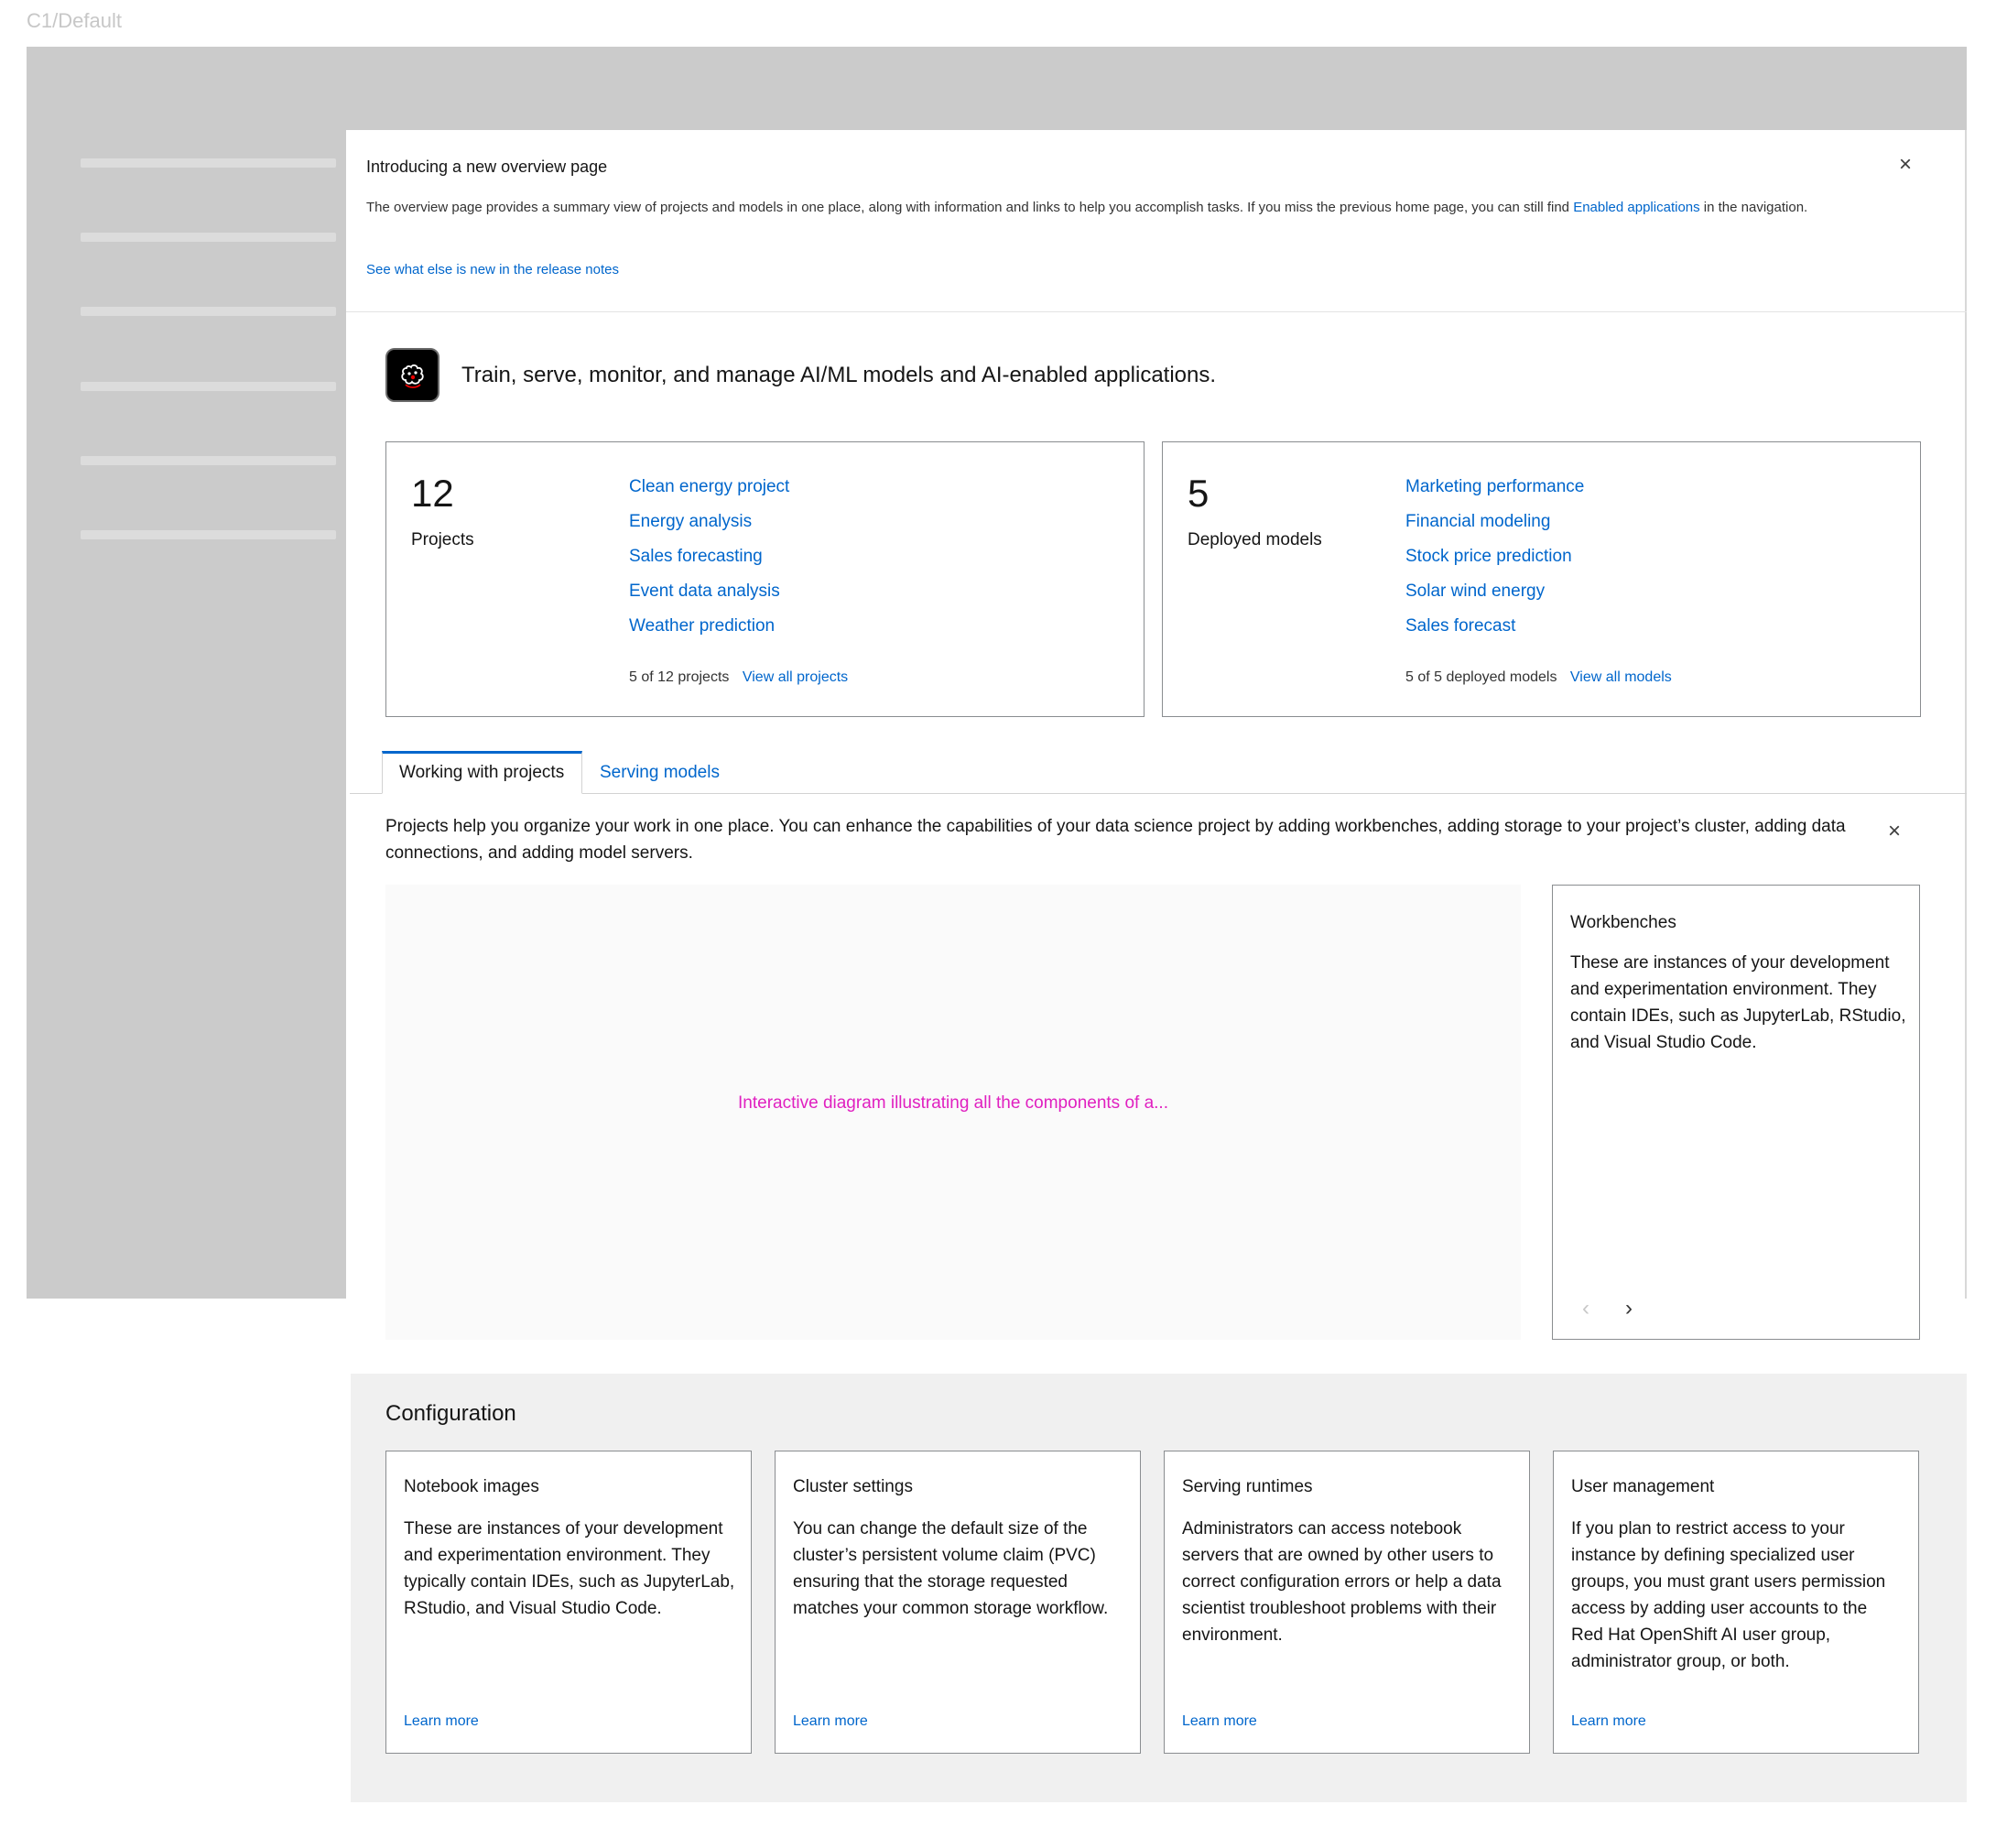  Describe the element at coordinates (1636, 208) in the screenshot. I see `enabled-applications-link: Enabled applications` at that location.